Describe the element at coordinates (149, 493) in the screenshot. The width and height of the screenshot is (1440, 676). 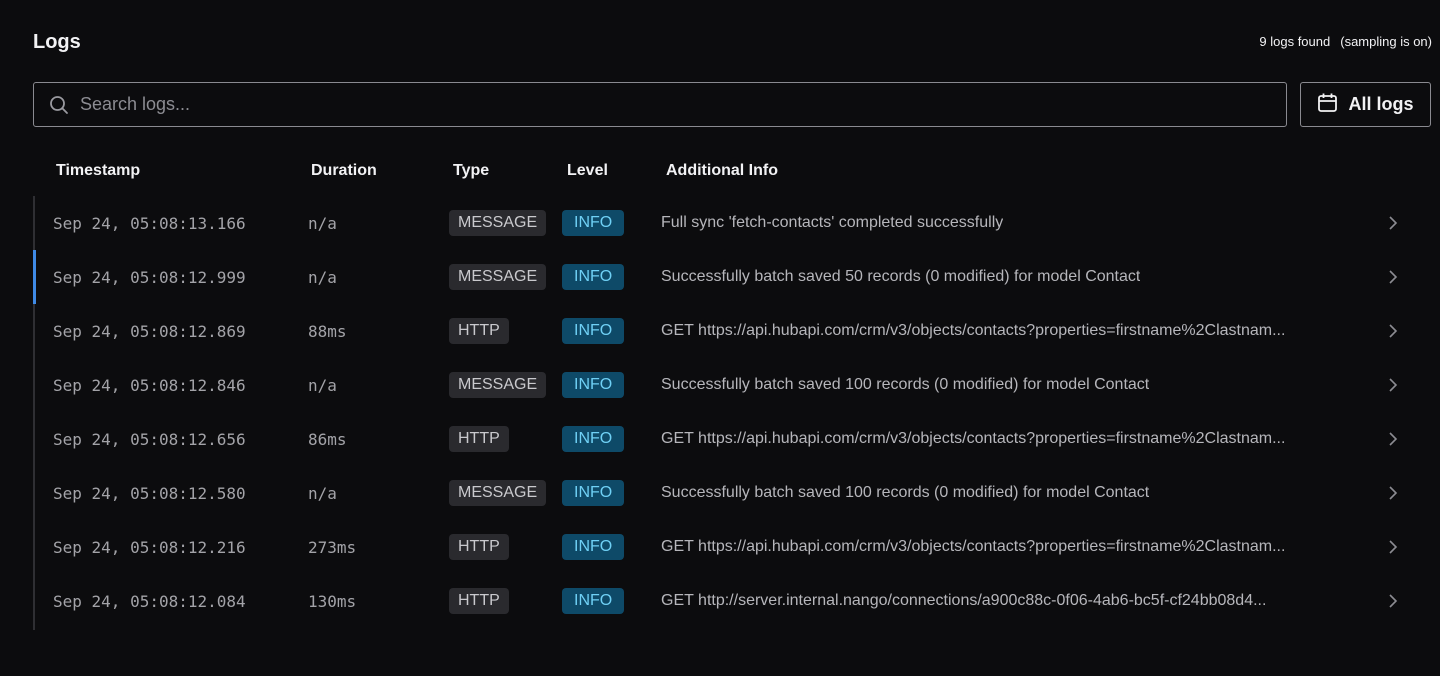
I see `row-timestamp: Sep 24, 05:08:12.580` at that location.